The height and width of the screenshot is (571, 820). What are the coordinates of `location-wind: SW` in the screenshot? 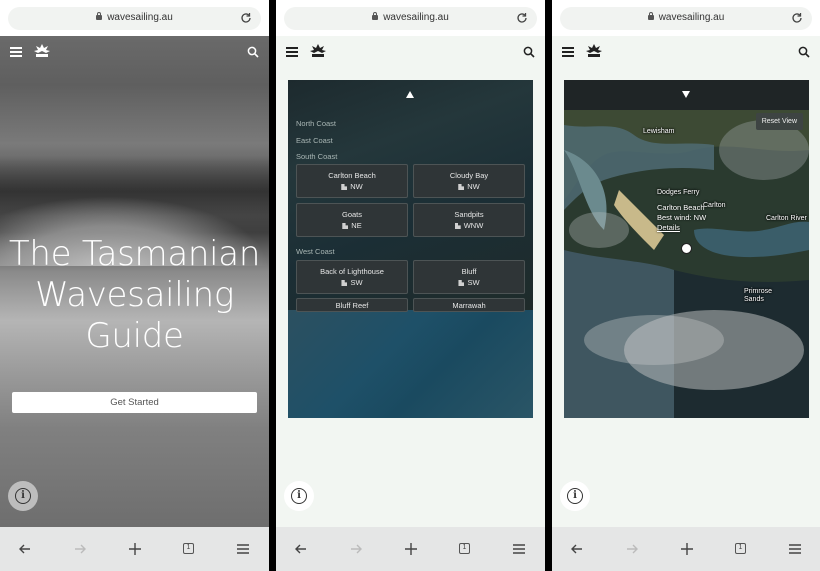 It's located at (356, 282).